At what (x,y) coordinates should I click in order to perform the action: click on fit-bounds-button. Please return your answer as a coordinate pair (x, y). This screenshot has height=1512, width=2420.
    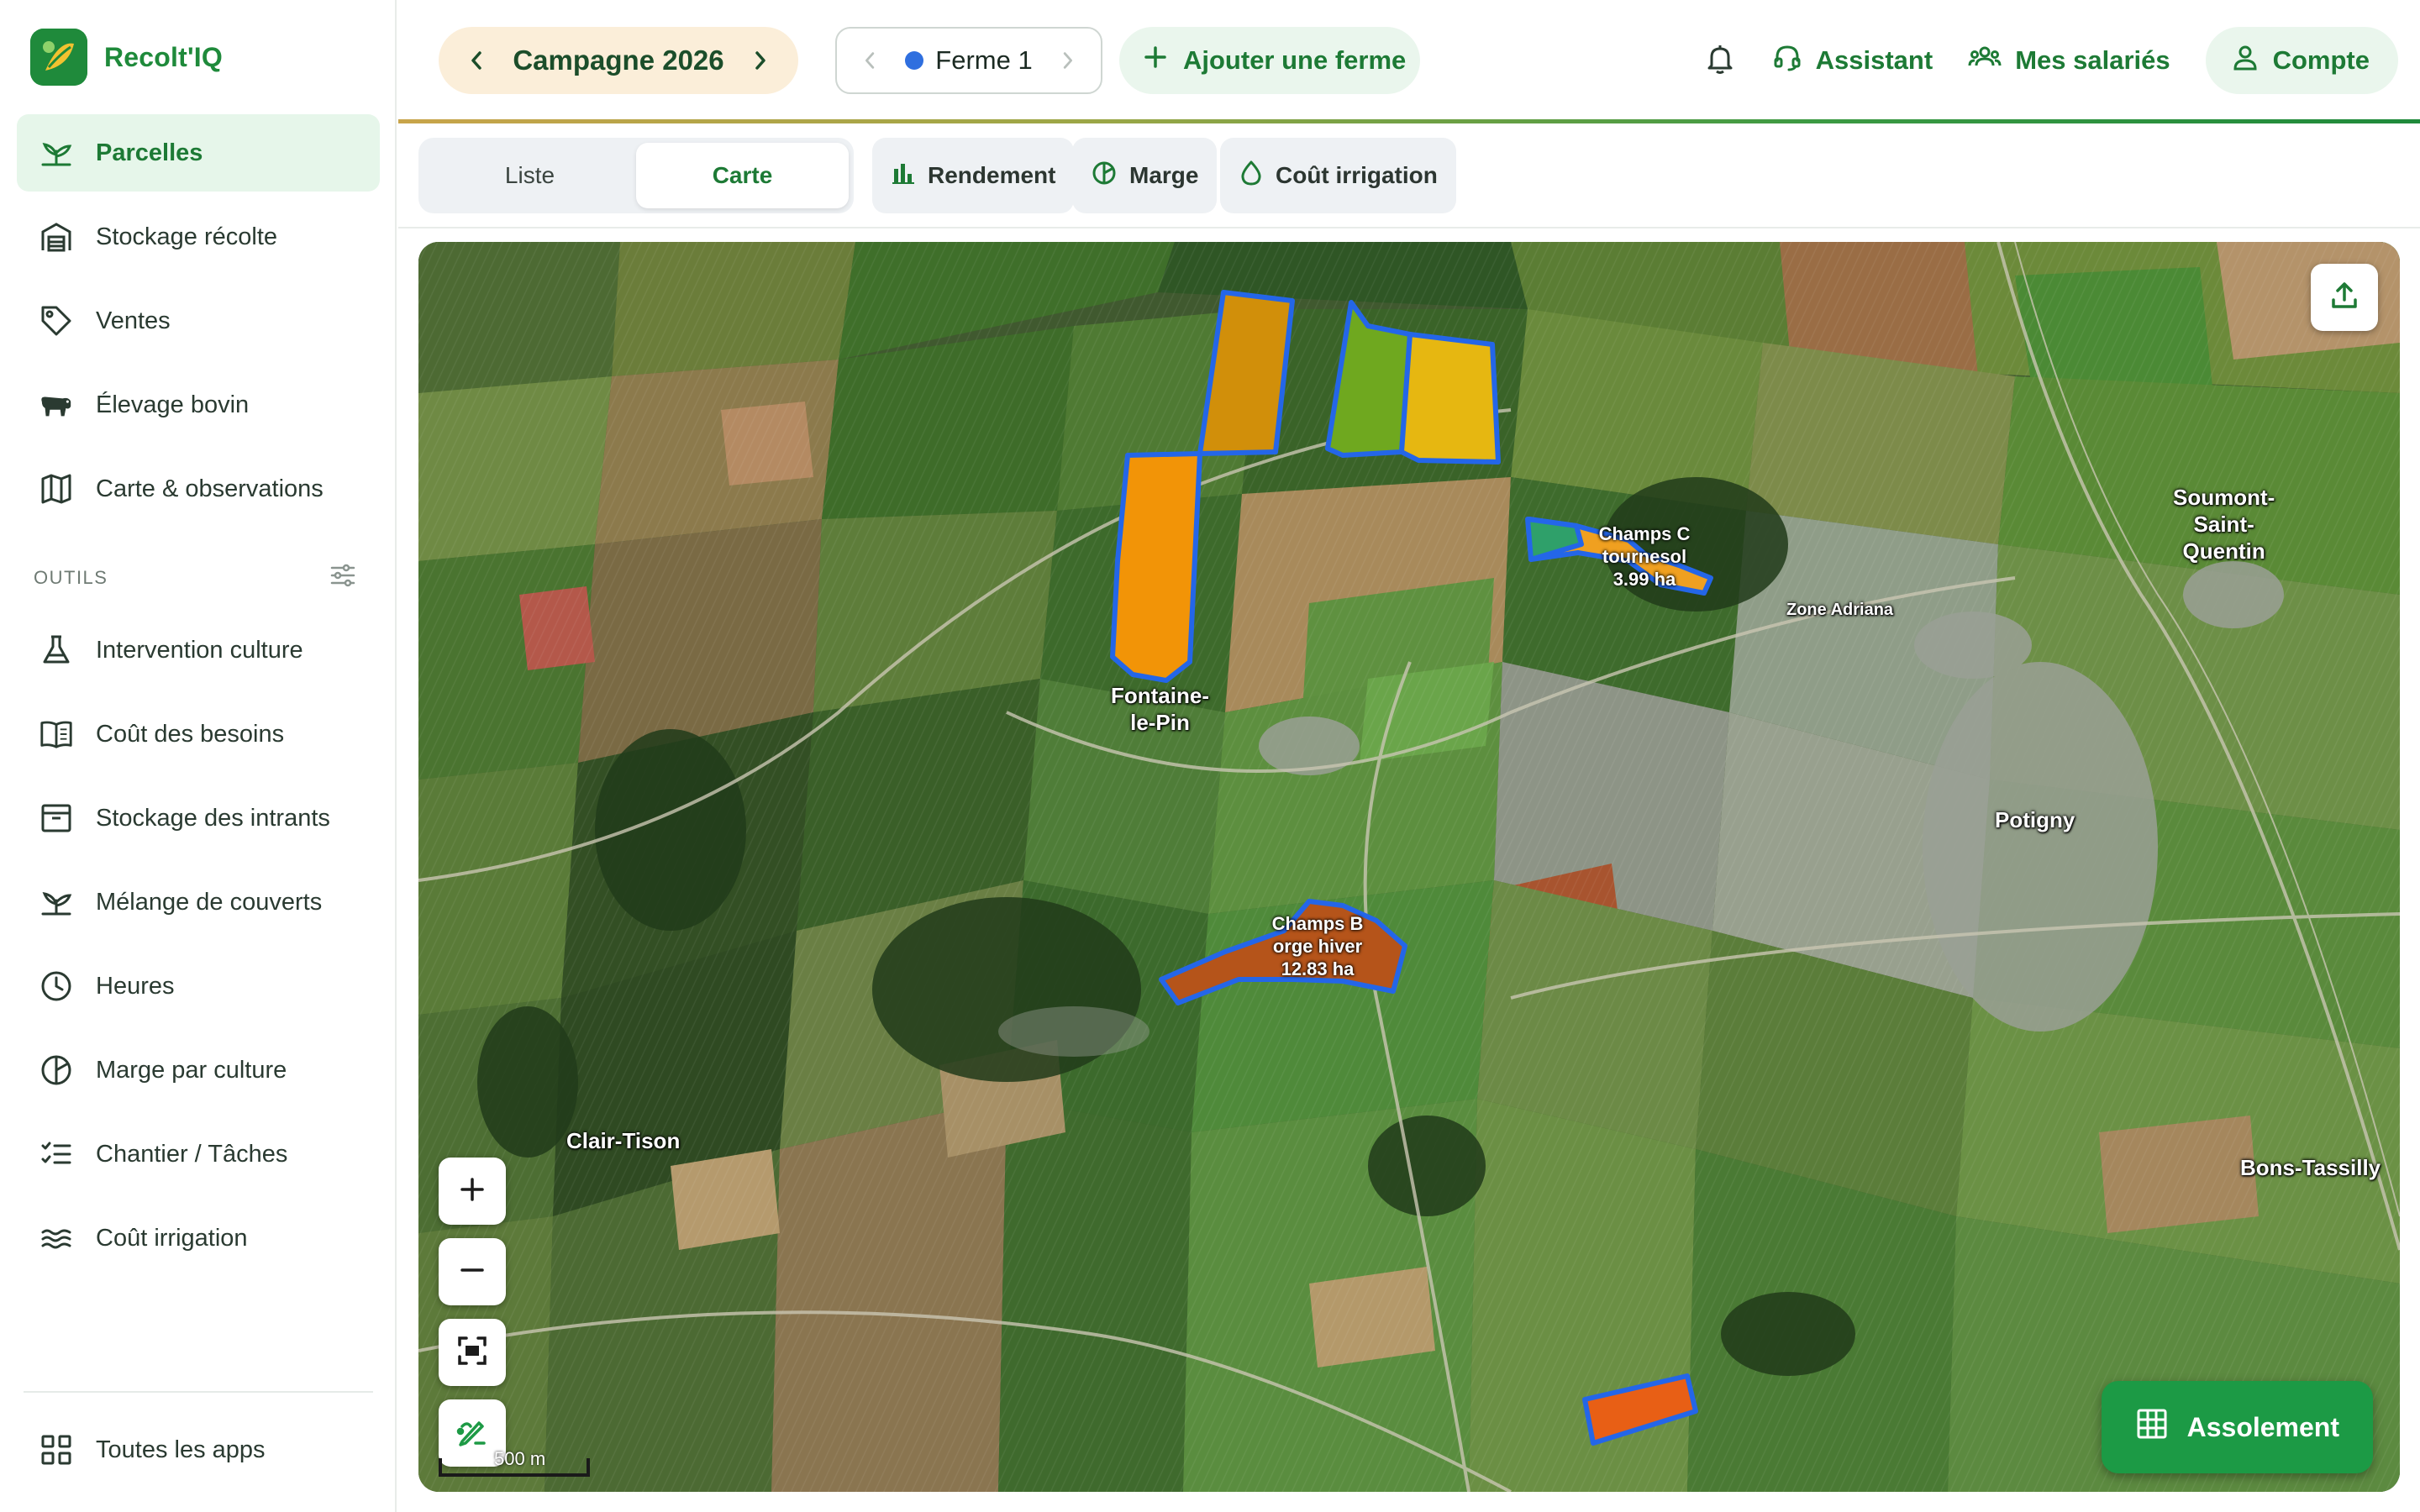
    Looking at the image, I should click on (472, 1352).